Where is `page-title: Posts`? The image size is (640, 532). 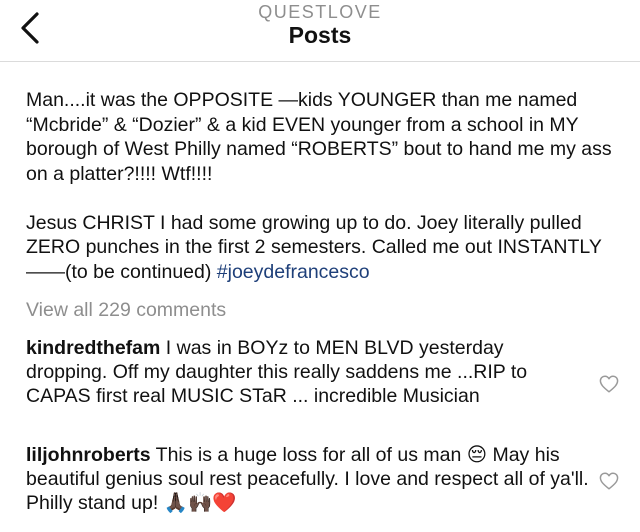
page-title: Posts is located at coordinates (320, 35).